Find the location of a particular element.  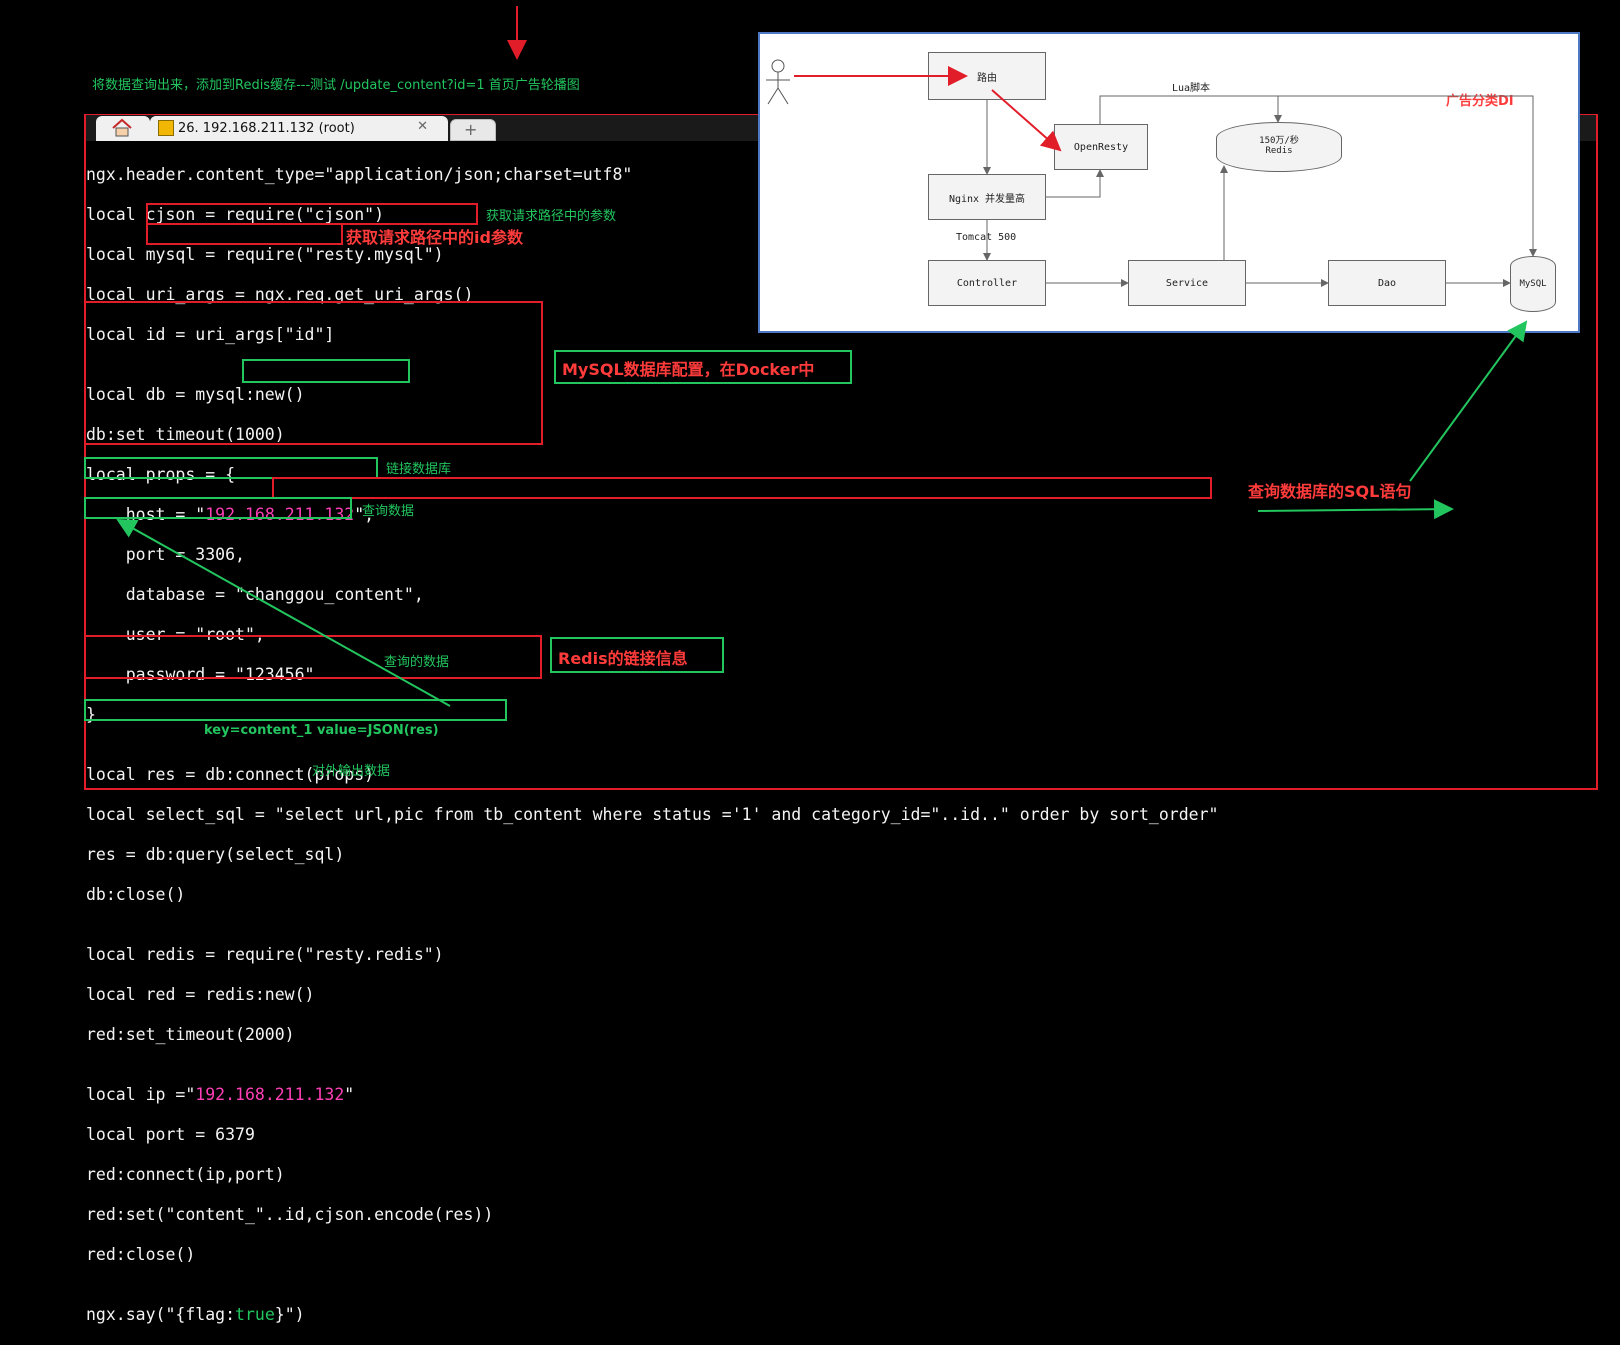

code-line-say: ngx.say("{flag:true}") is located at coordinates (195, 1314).